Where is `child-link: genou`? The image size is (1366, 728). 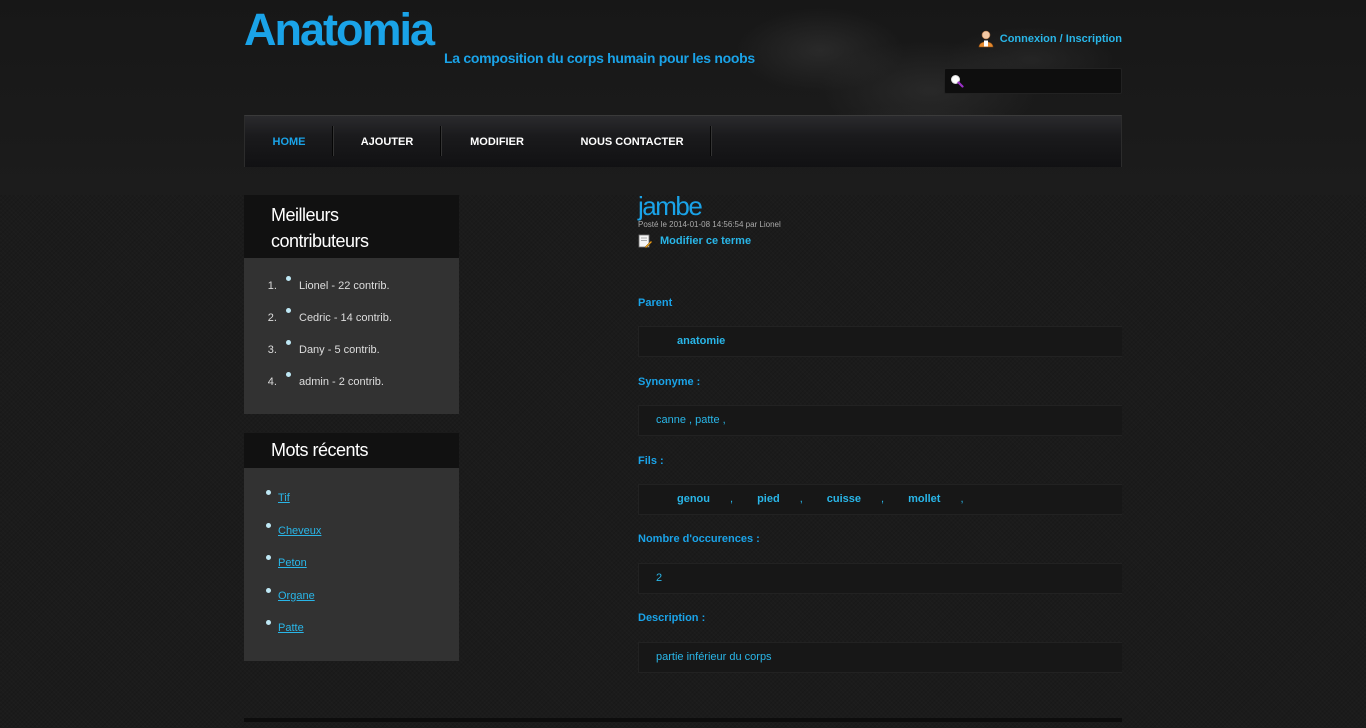 child-link: genou is located at coordinates (693, 499).